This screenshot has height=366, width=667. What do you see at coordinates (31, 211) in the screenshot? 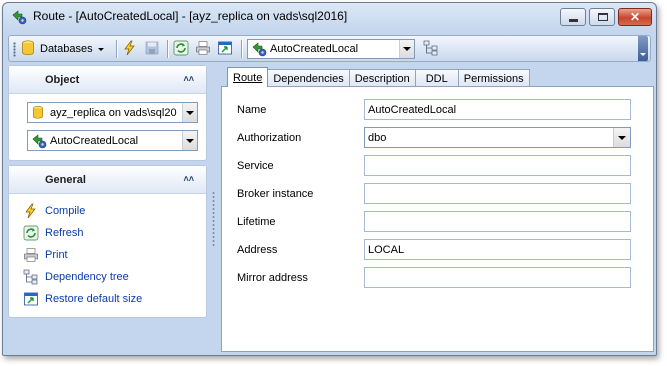
I see `lightning-icon` at bounding box center [31, 211].